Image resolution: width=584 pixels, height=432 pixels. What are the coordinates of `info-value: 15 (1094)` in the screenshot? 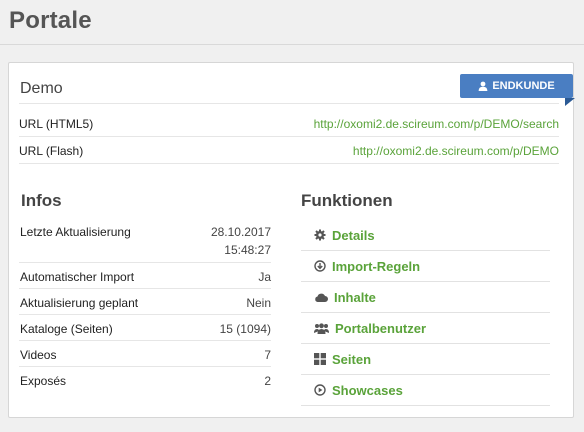 It's located at (245, 329).